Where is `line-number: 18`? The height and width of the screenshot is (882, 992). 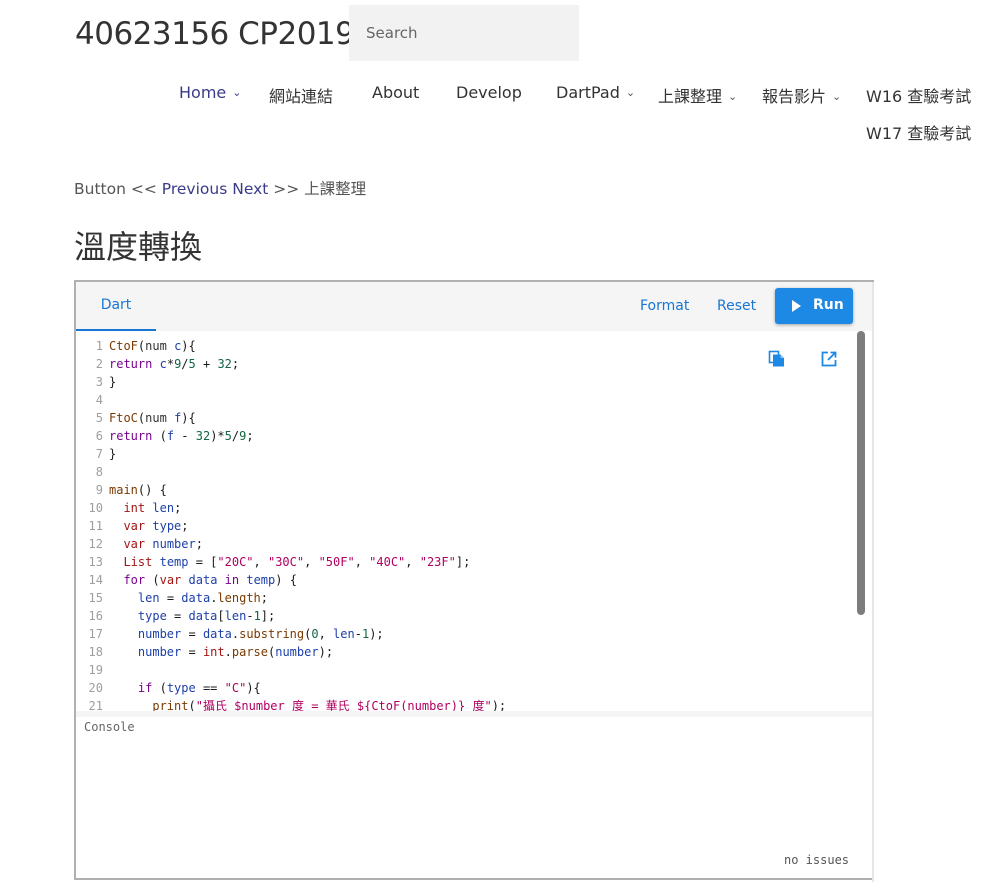
line-number: 18 is located at coordinates (95, 652).